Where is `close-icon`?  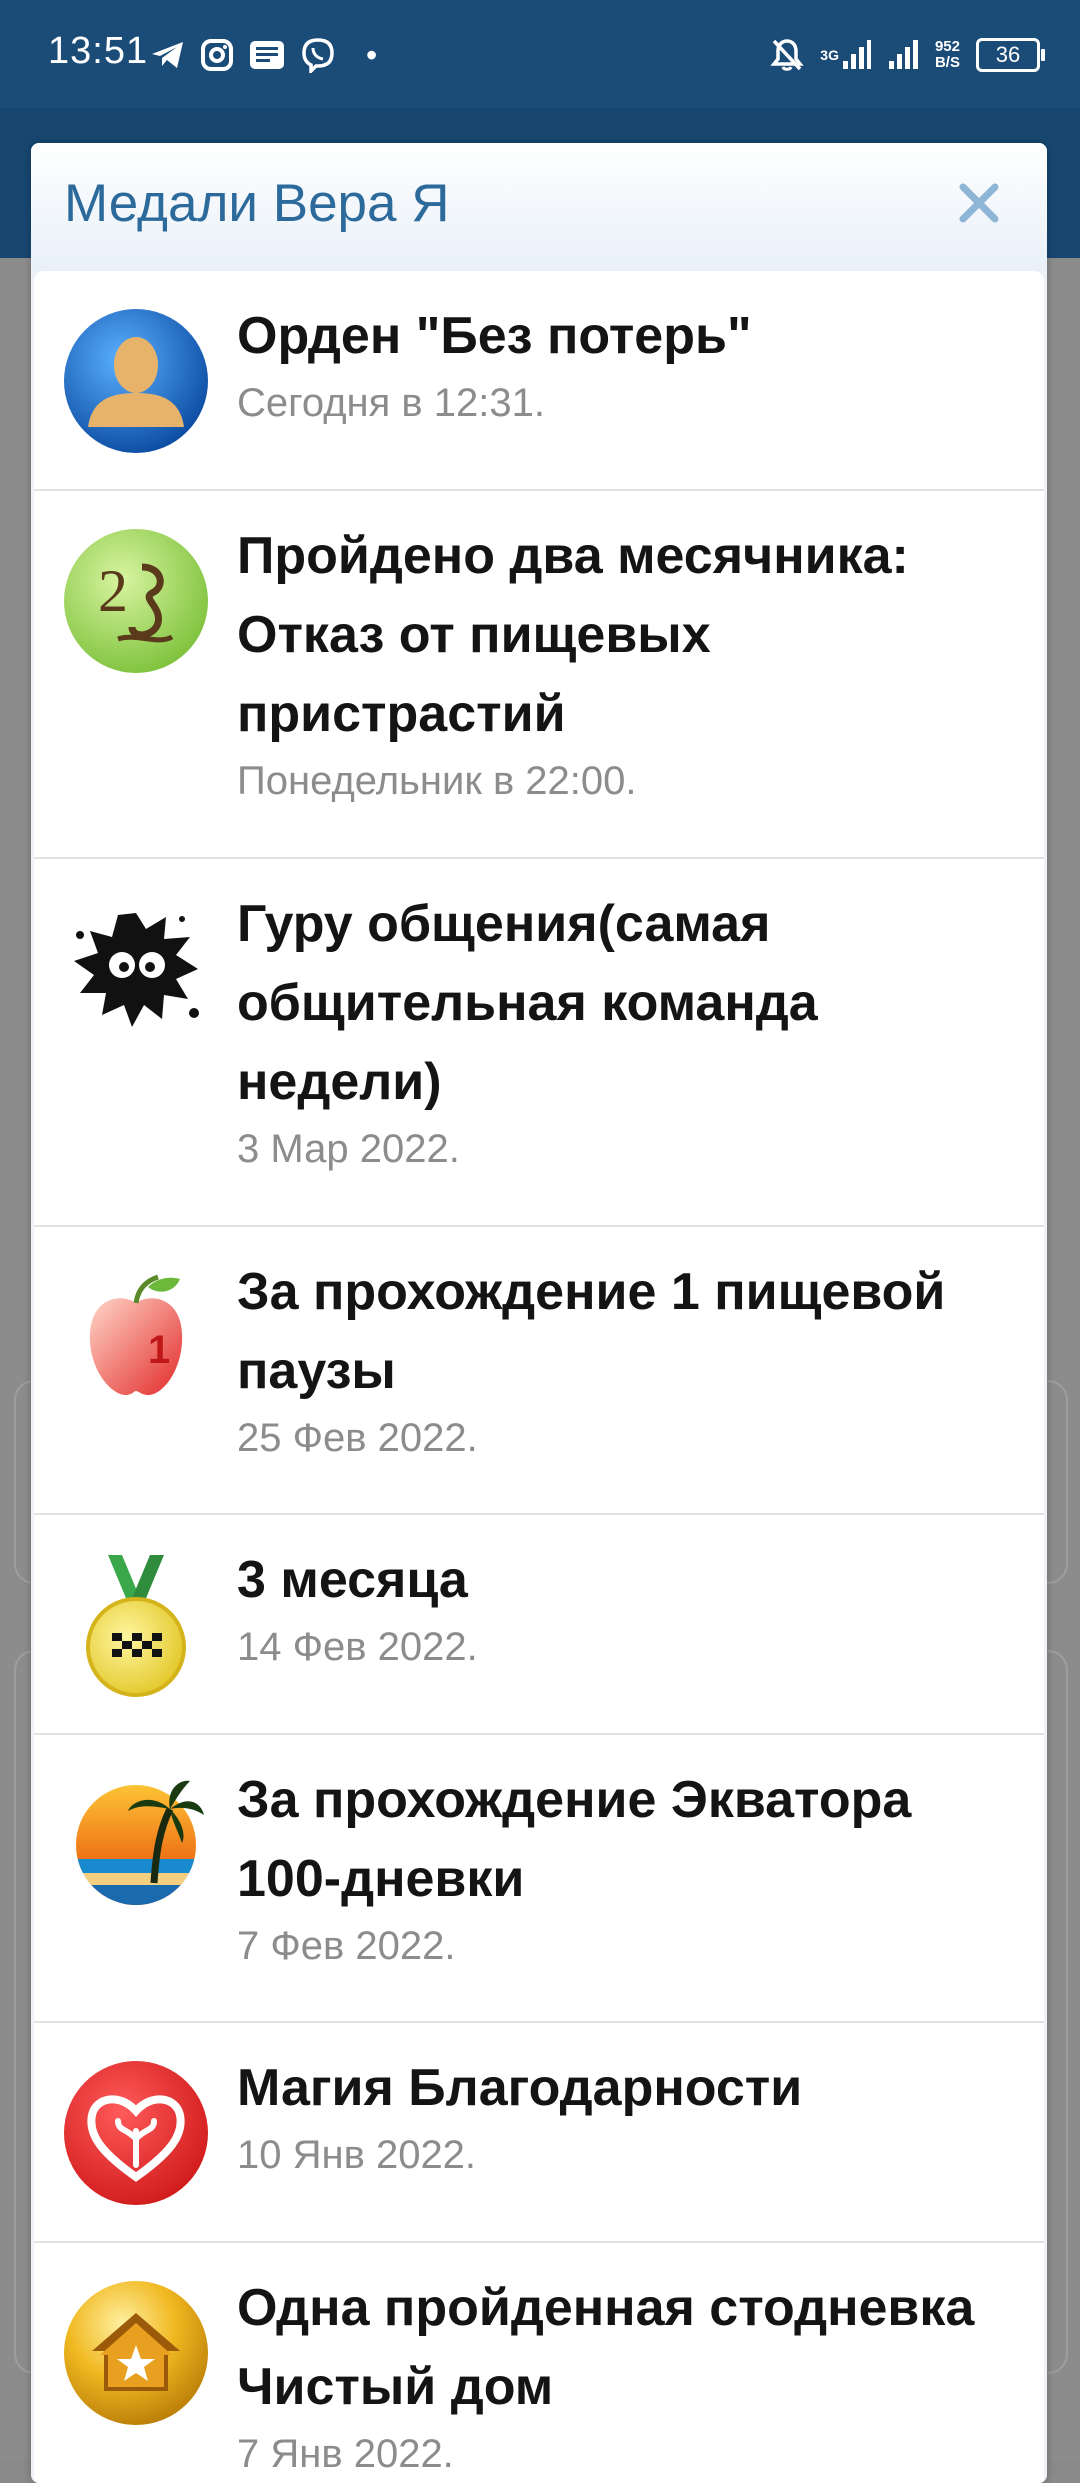 close-icon is located at coordinates (979, 203).